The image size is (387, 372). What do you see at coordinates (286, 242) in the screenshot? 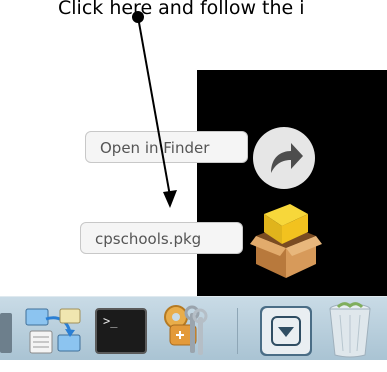
I see `package-box-icon` at bounding box center [286, 242].